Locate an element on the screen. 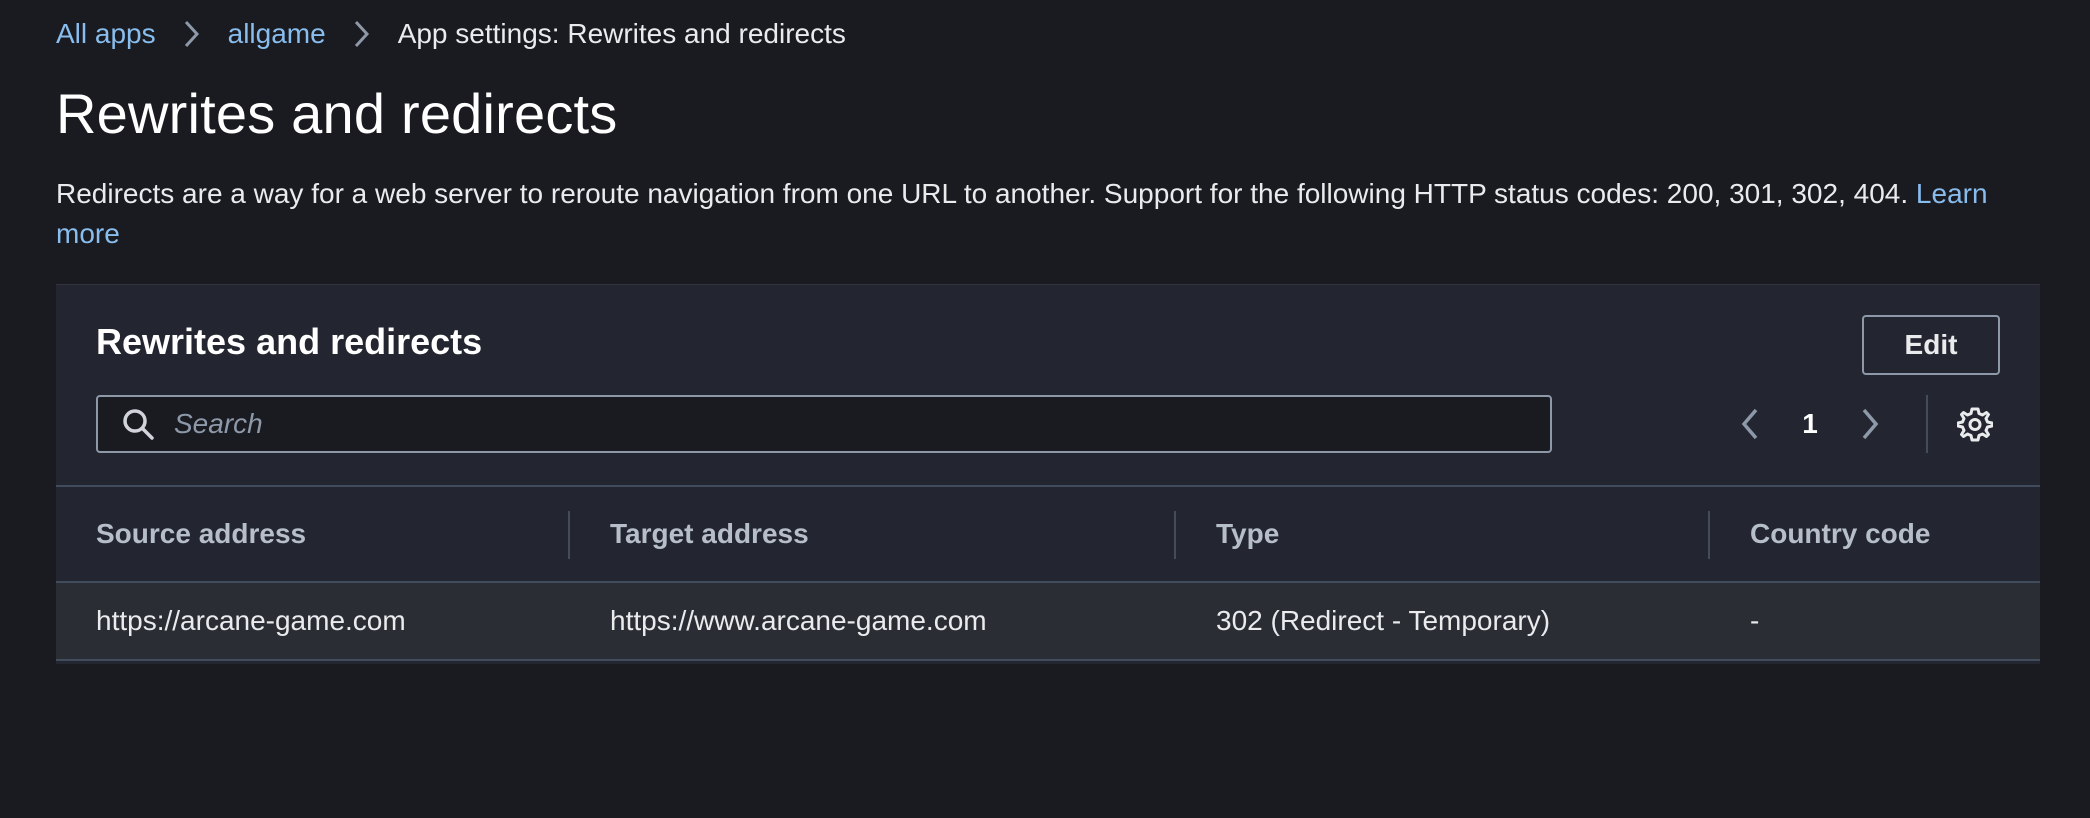  next-page-button is located at coordinates (1870, 424).